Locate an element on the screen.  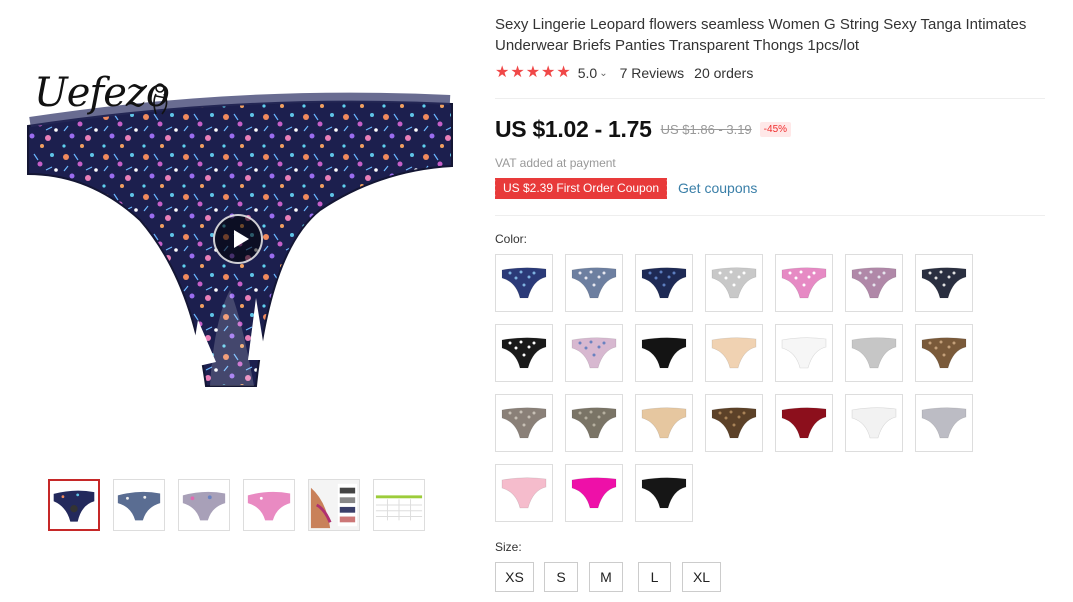
color-swatch-light-pink is located at coordinates (524, 493).